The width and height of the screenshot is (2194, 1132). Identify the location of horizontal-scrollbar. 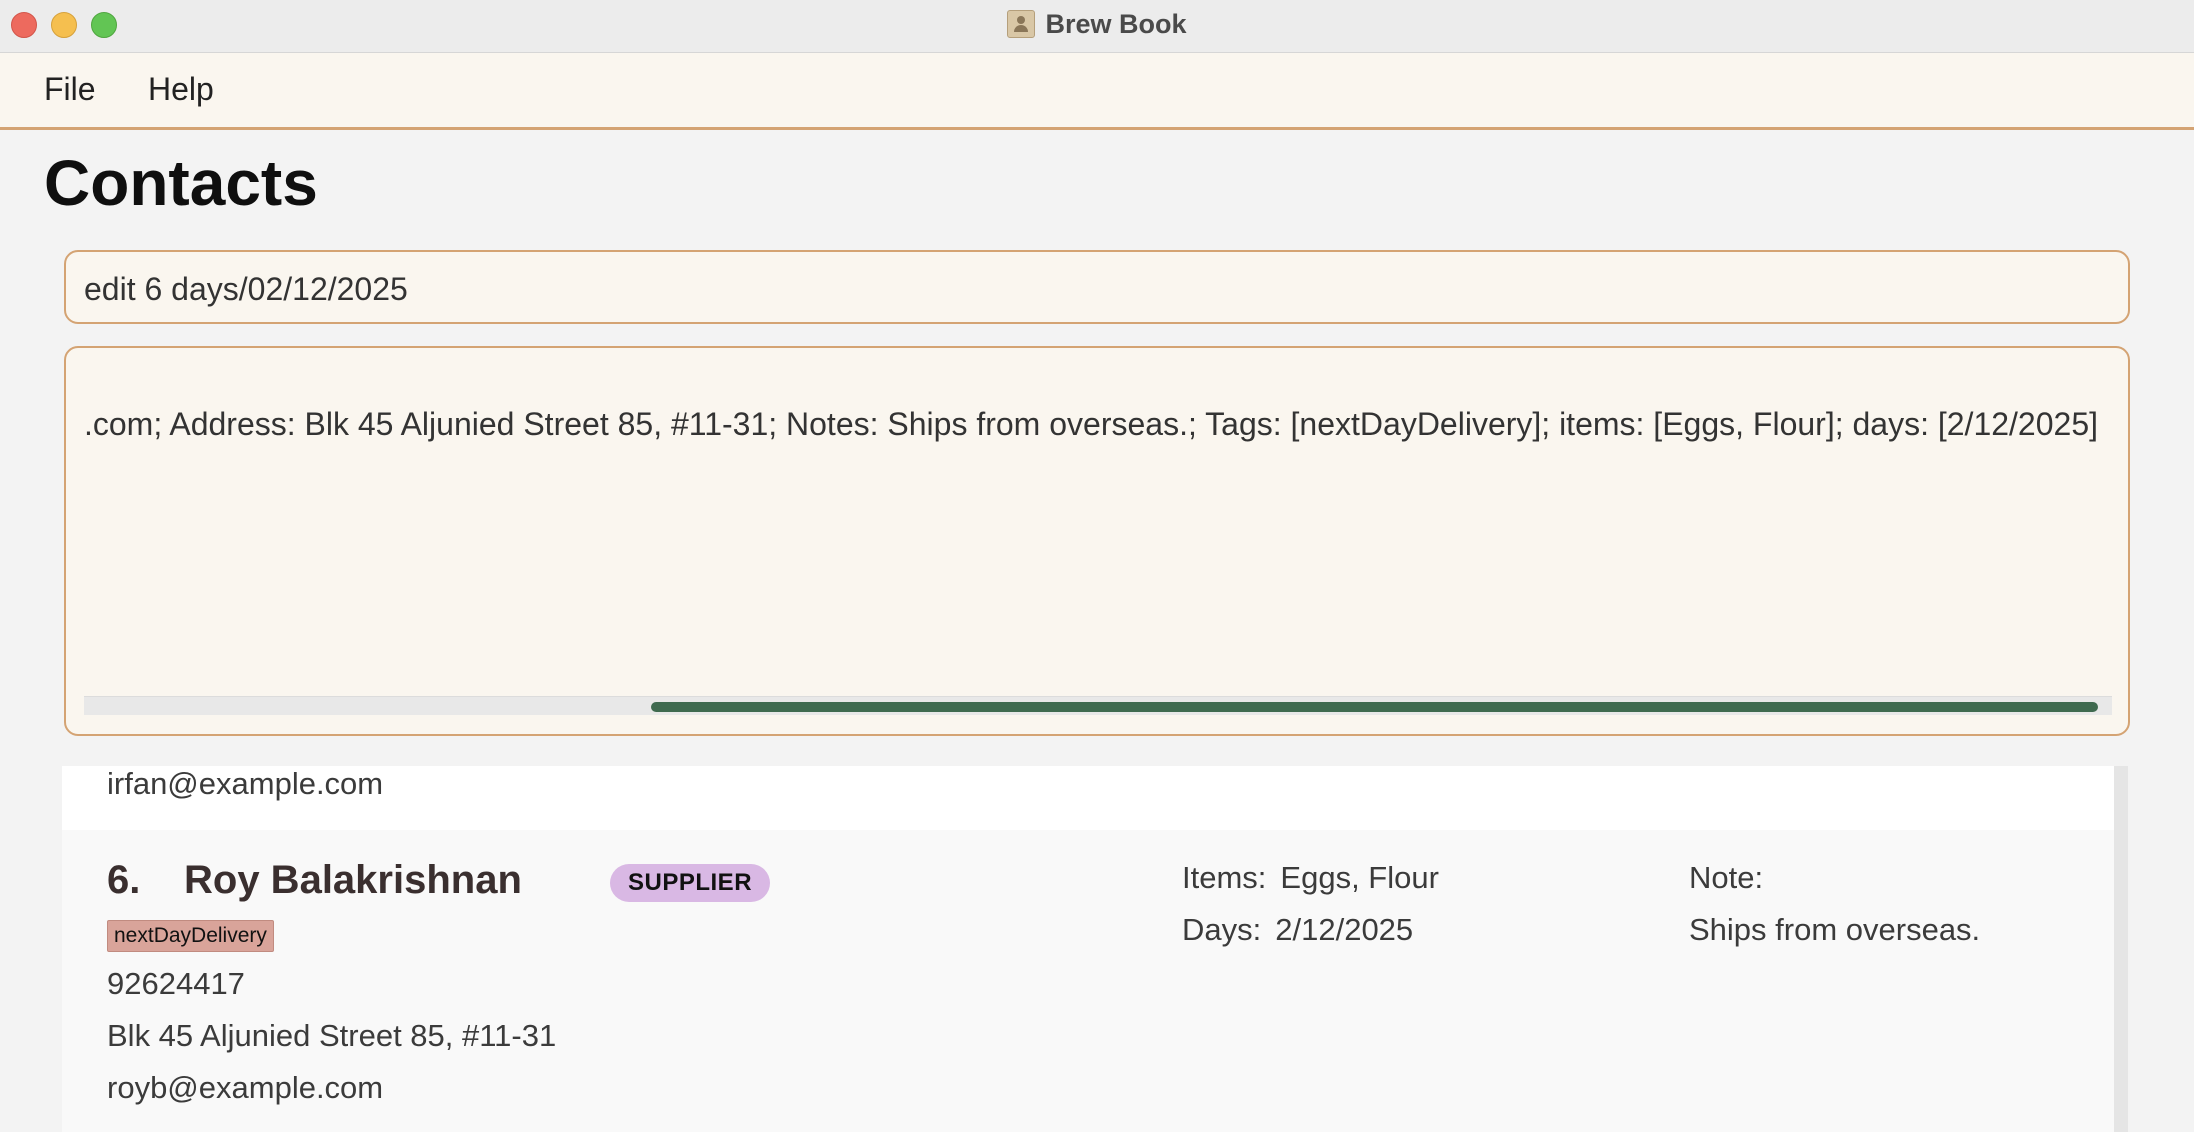
(1098, 705).